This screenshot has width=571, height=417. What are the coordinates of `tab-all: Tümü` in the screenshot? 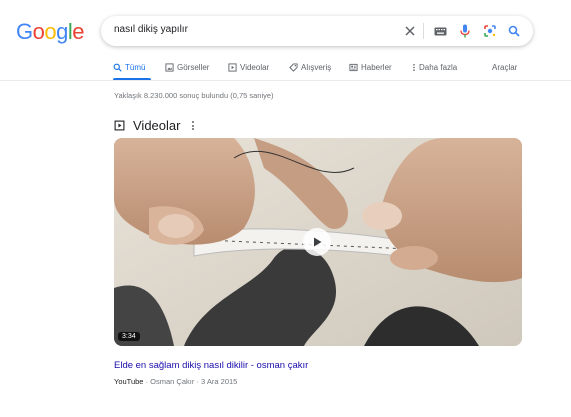 It's located at (129, 67).